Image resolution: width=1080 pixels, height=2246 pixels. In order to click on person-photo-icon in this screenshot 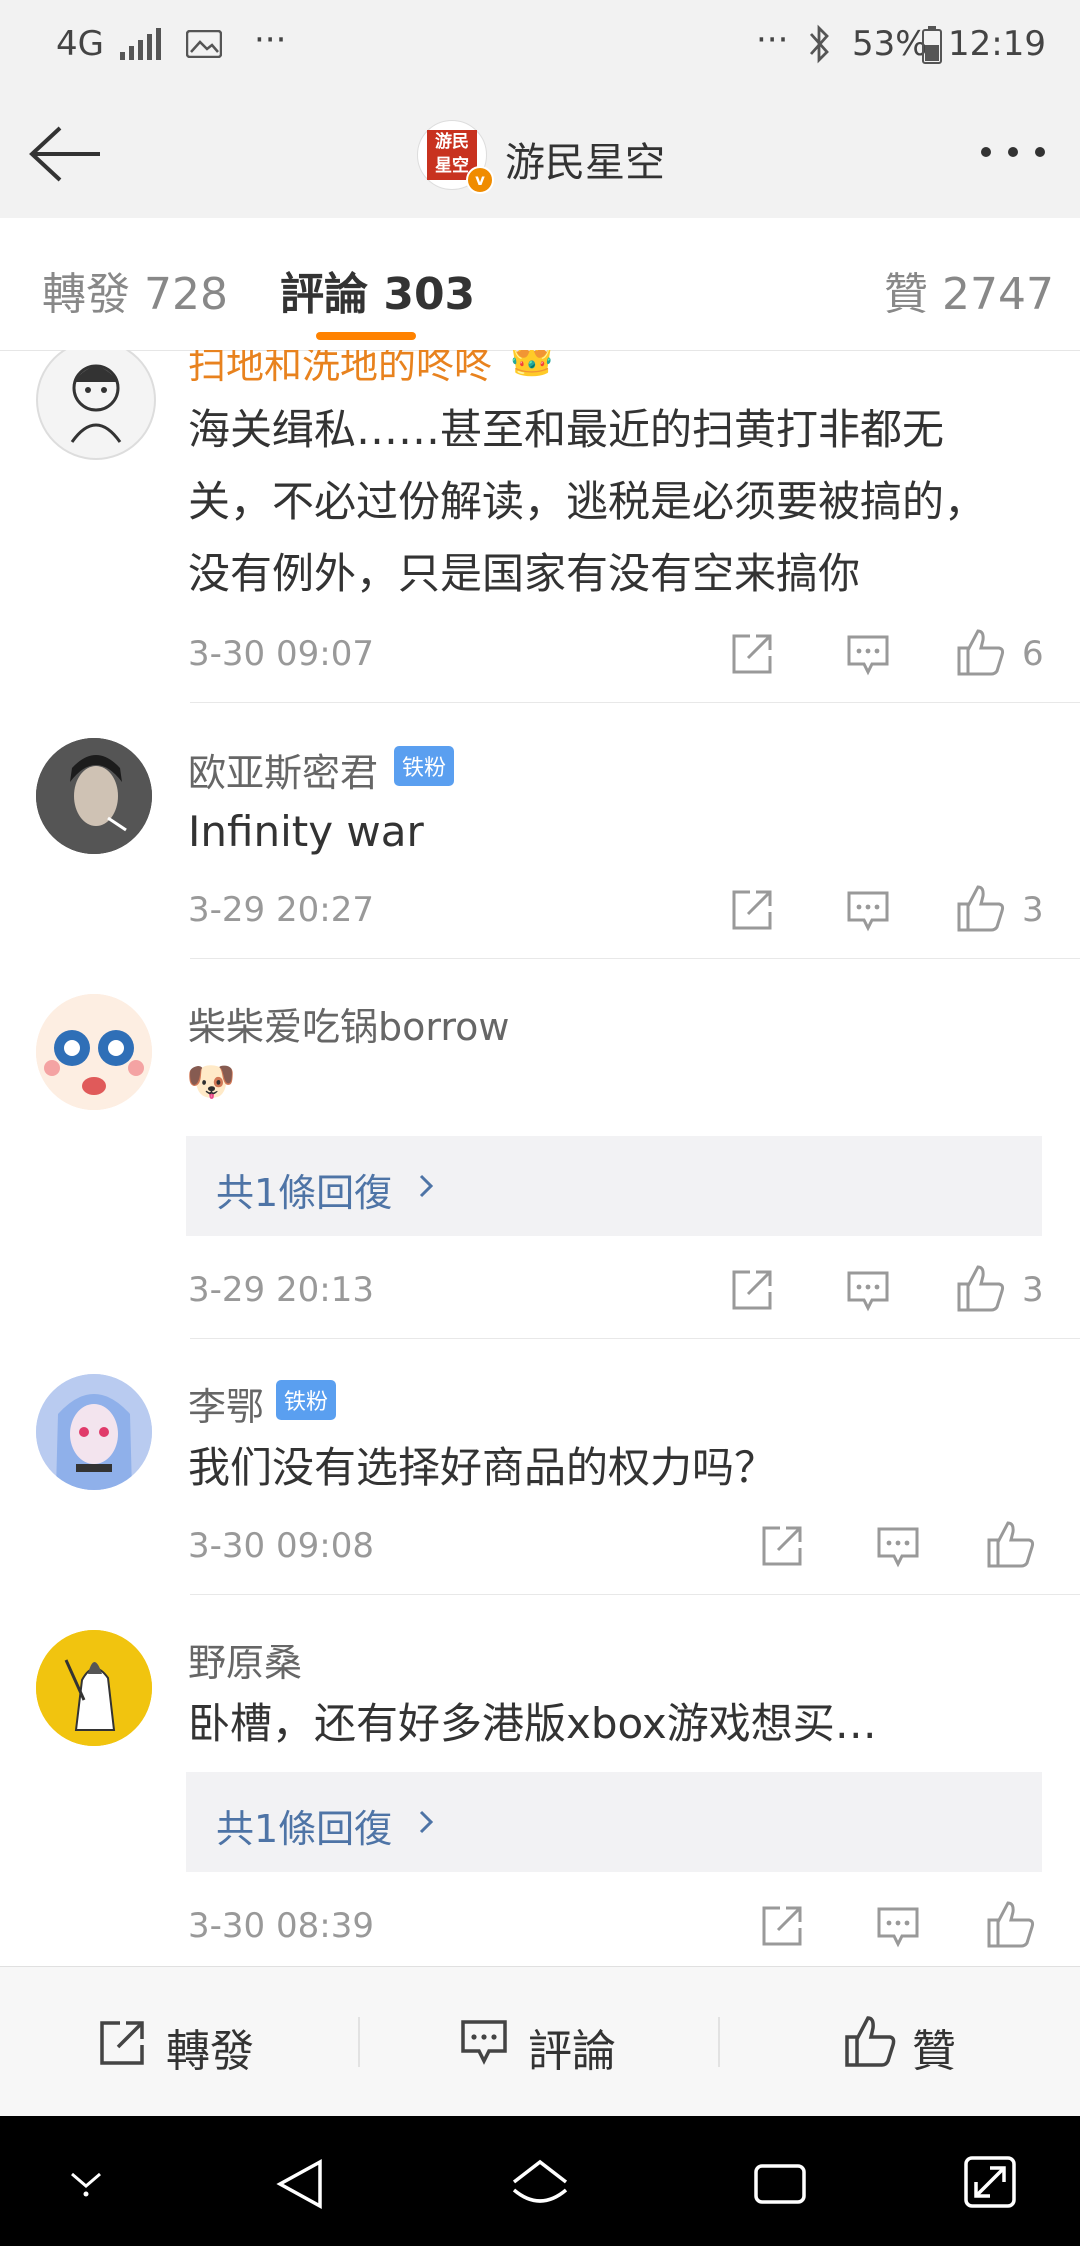, I will do `click(94, 796)`.